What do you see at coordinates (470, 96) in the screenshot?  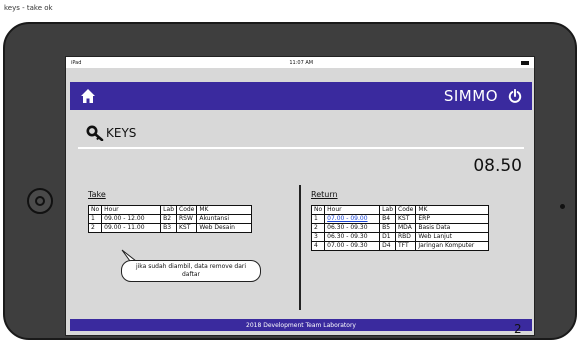 I see `brand-title: SIMMO` at bounding box center [470, 96].